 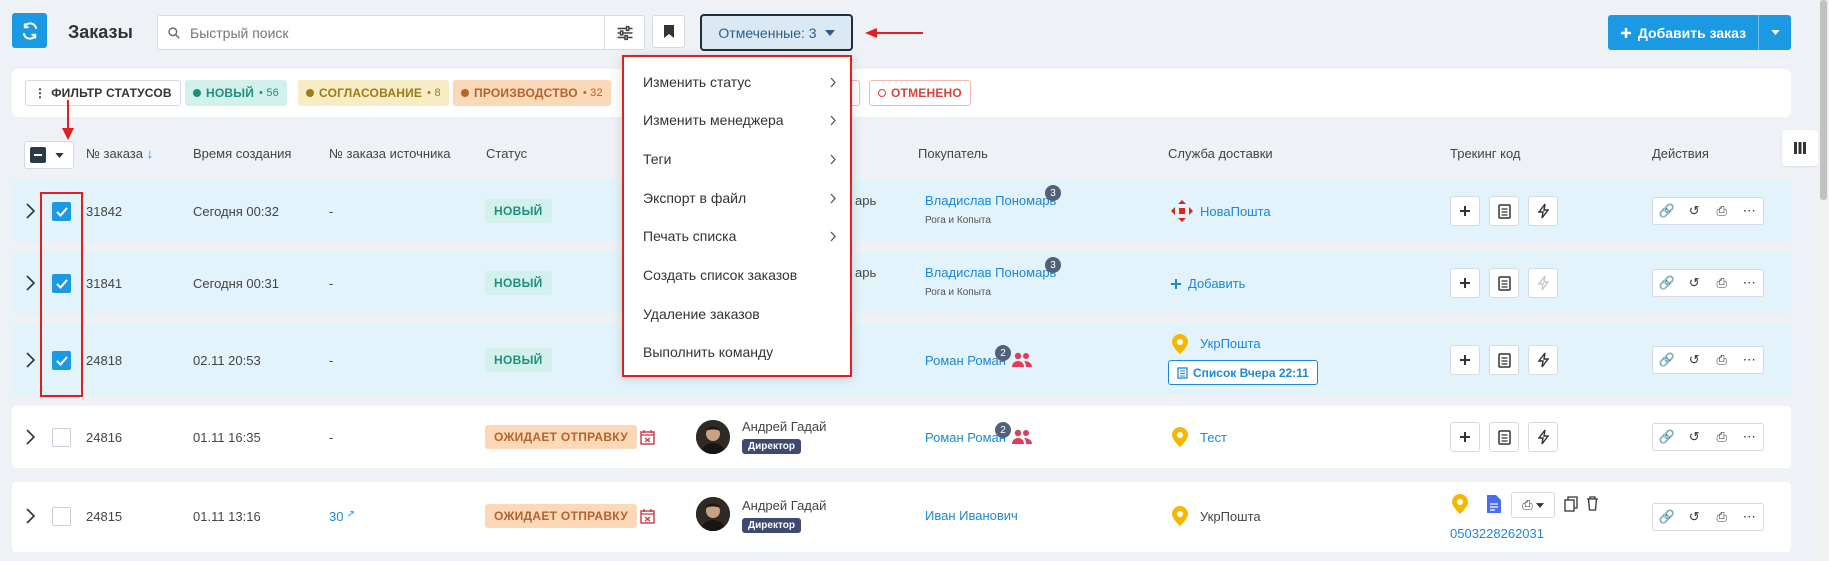 I want to click on add-delivery-link: Добавить, so click(x=1207, y=283).